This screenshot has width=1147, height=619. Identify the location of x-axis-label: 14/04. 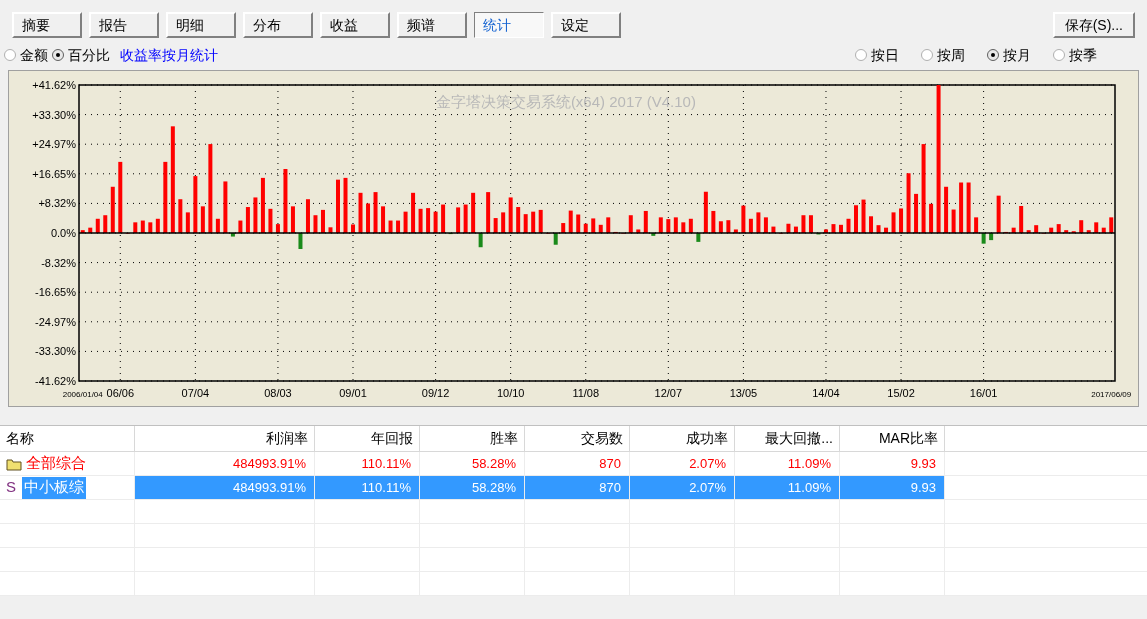
(826, 393).